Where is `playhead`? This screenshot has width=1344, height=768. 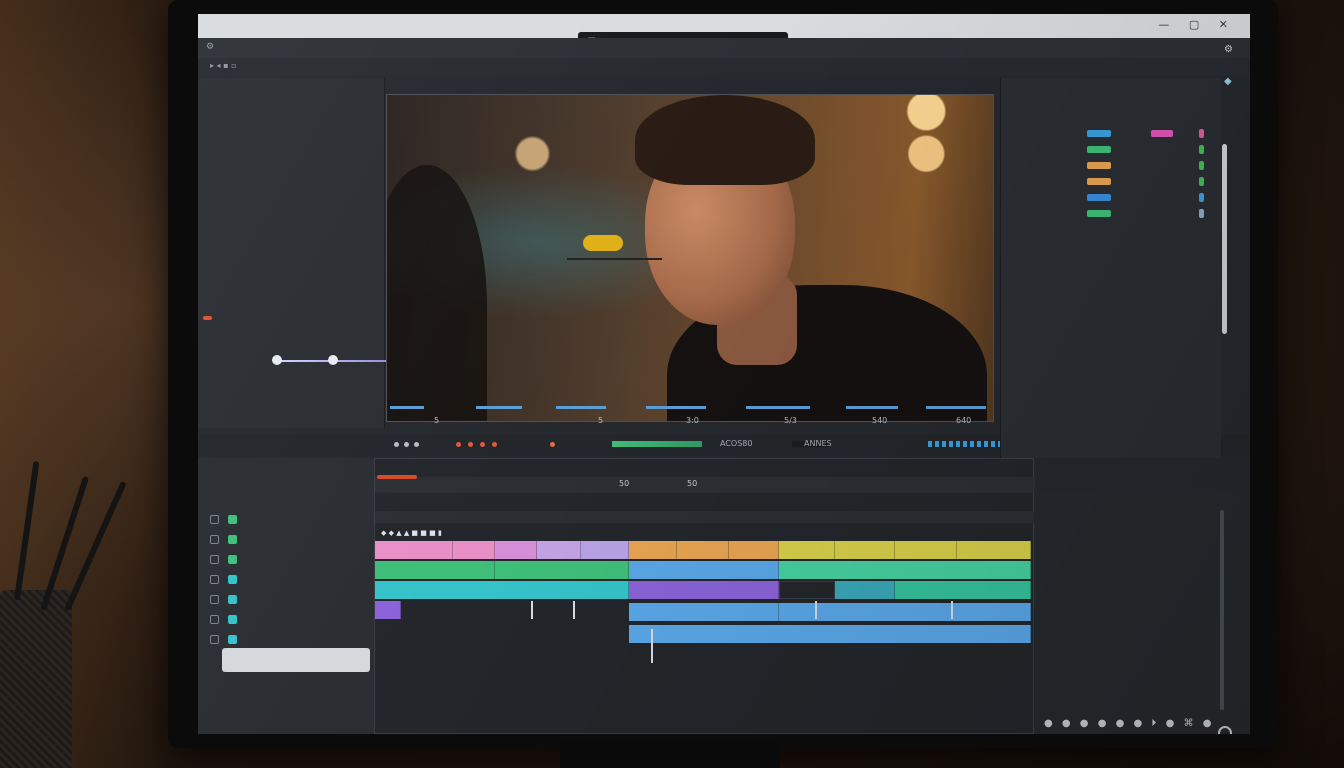 playhead is located at coordinates (652, 646).